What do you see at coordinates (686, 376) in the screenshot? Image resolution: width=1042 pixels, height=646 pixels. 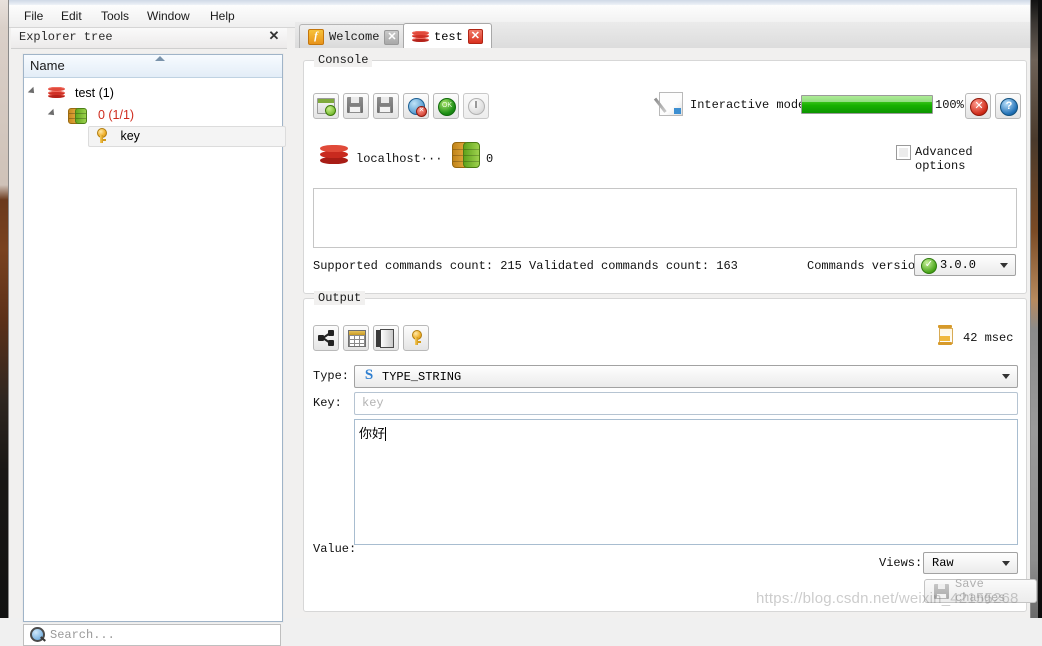 I see `type-select: S TYPE_STRING` at bounding box center [686, 376].